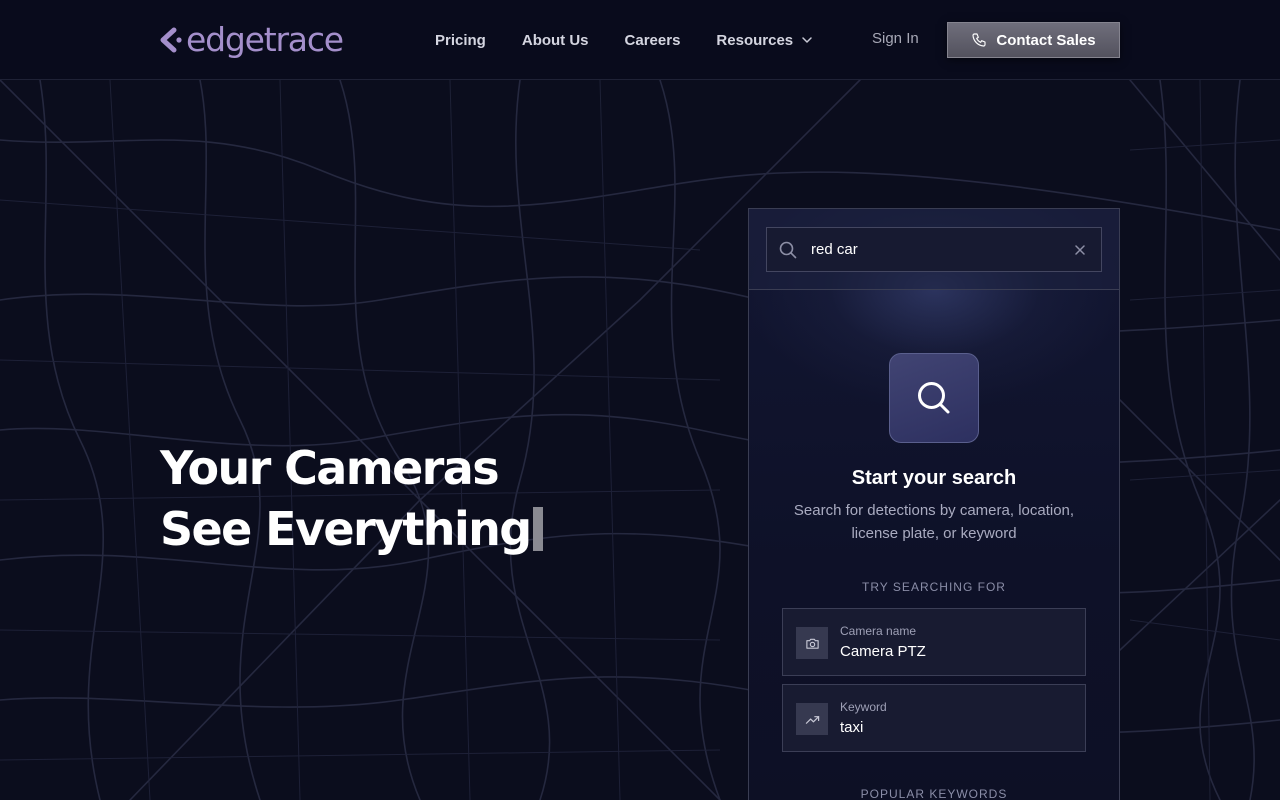 The height and width of the screenshot is (800, 1280). I want to click on brand-name: edgetrace, so click(265, 39).